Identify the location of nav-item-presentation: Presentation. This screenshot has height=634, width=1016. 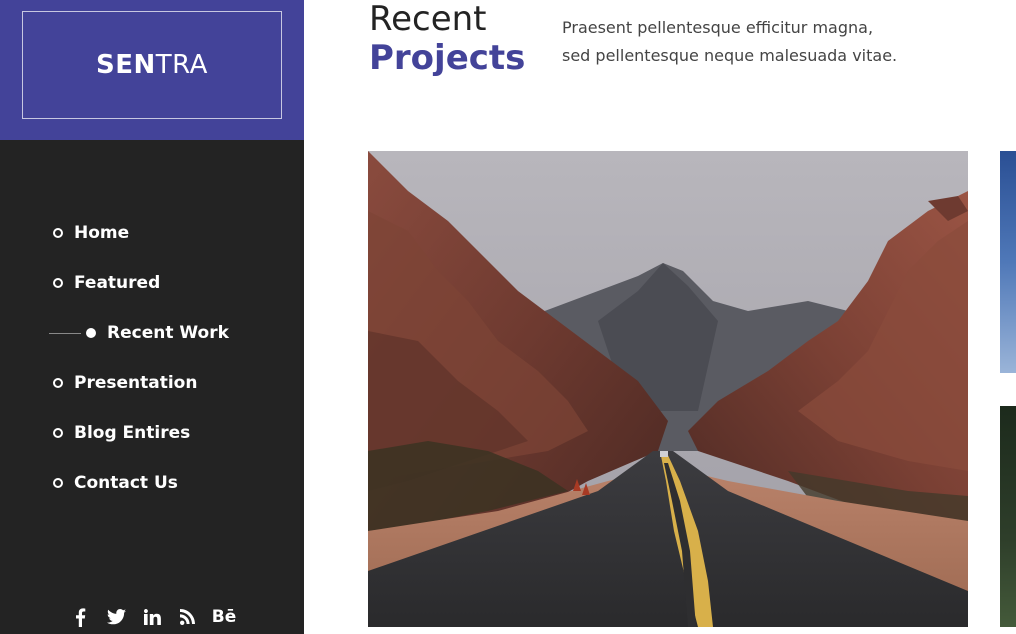
(152, 383).